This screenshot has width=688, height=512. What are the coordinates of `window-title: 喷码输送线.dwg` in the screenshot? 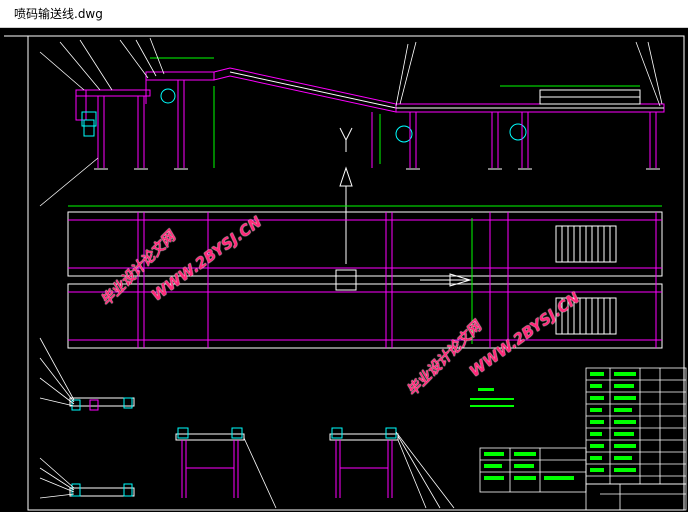 It's located at (58, 14).